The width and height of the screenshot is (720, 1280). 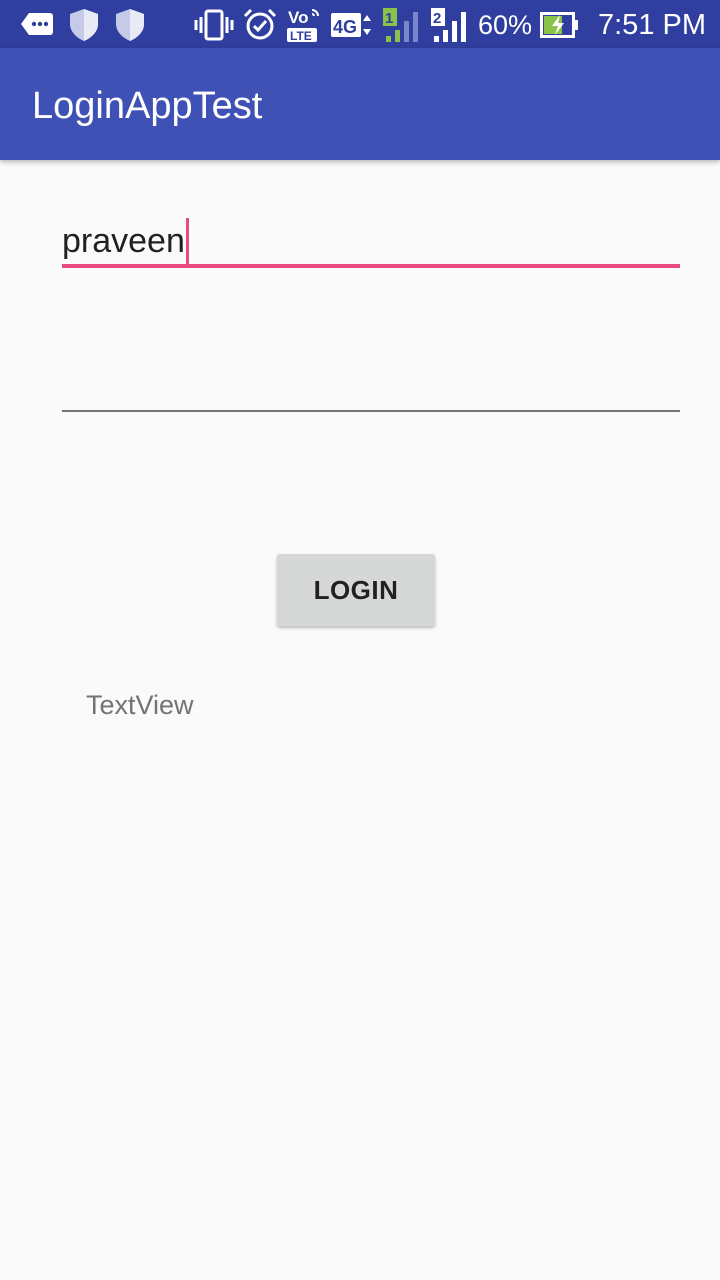 What do you see at coordinates (371, 411) in the screenshot?
I see `password-underline` at bounding box center [371, 411].